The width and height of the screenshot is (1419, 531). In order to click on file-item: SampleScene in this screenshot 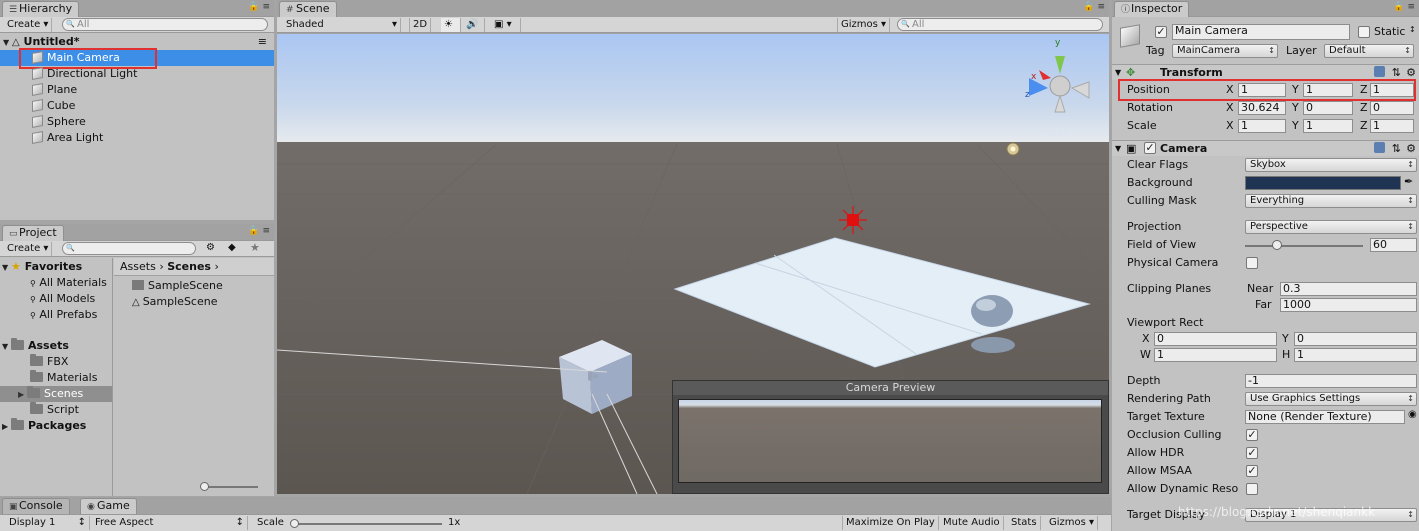, I will do `click(177, 286)`.